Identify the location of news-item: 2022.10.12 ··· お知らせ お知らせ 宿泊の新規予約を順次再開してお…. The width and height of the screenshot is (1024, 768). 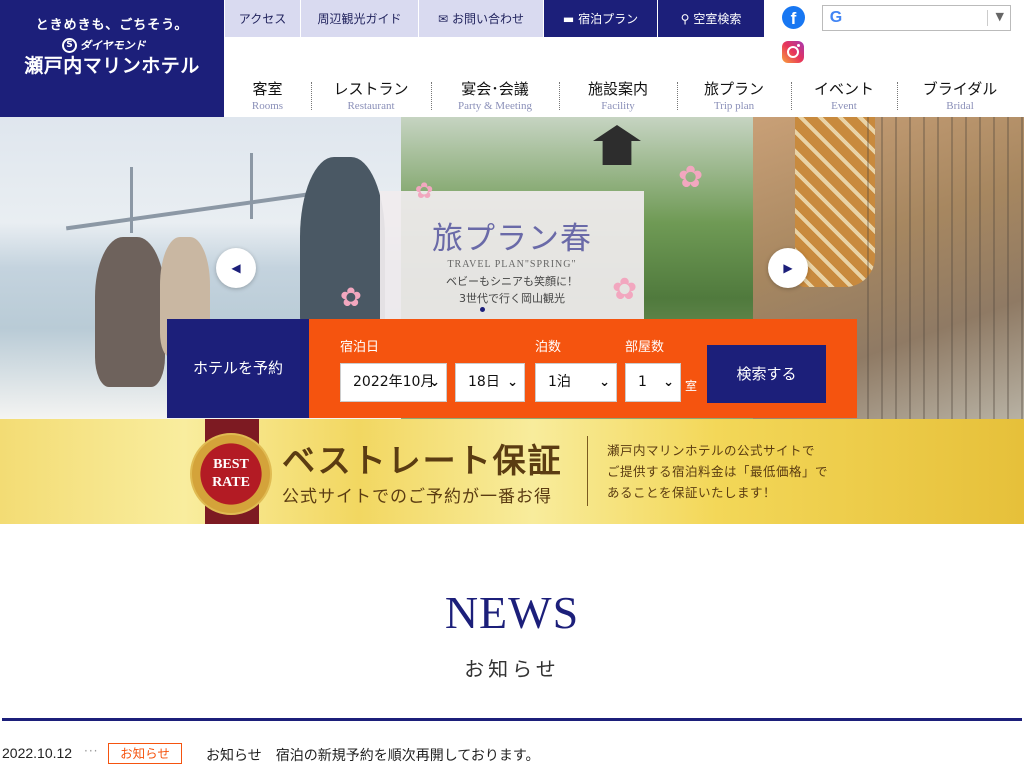
(512, 754).